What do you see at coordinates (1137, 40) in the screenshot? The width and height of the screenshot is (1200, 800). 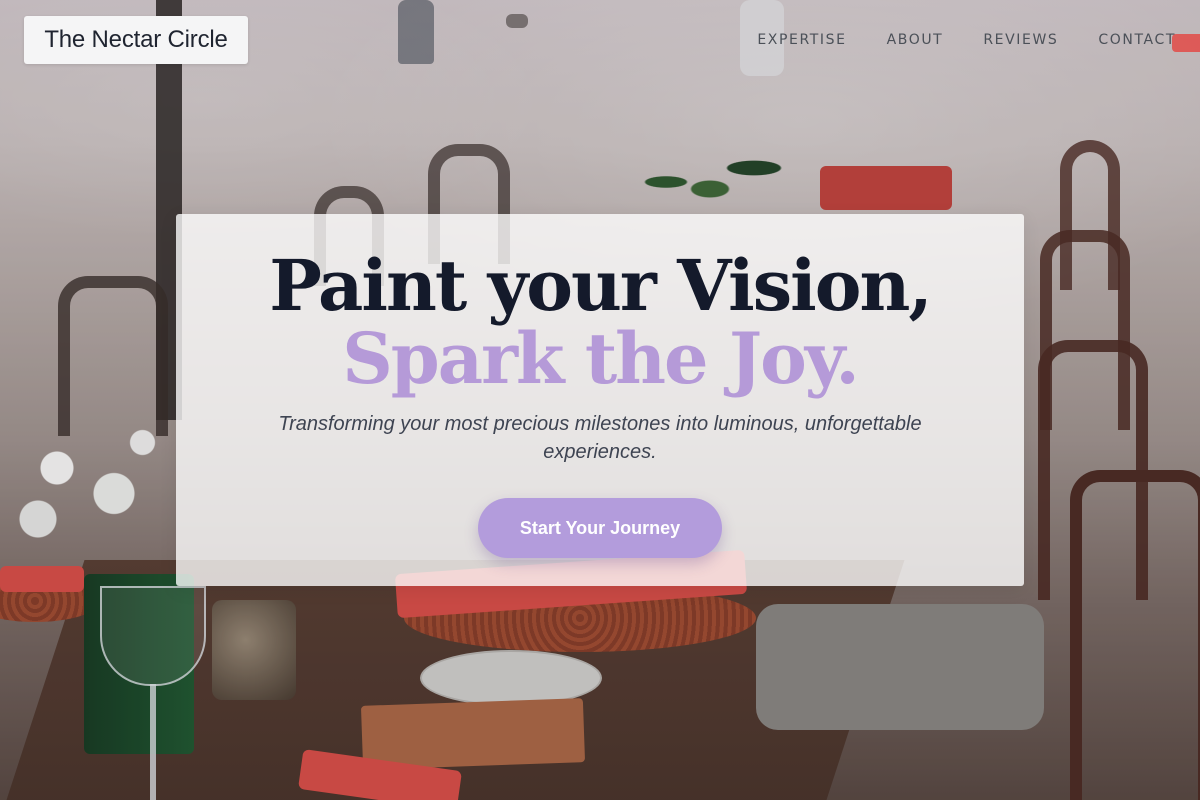 I see `nav-link-contact: CONTACT` at bounding box center [1137, 40].